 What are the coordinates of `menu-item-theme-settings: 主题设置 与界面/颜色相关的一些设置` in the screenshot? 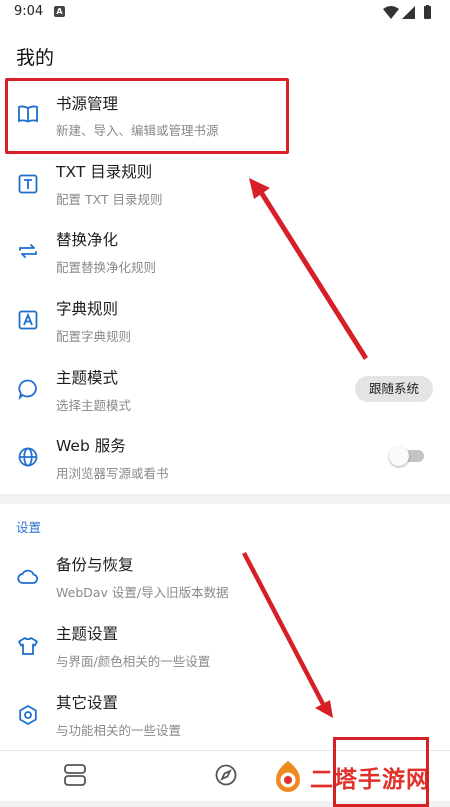 It's located at (225, 646).